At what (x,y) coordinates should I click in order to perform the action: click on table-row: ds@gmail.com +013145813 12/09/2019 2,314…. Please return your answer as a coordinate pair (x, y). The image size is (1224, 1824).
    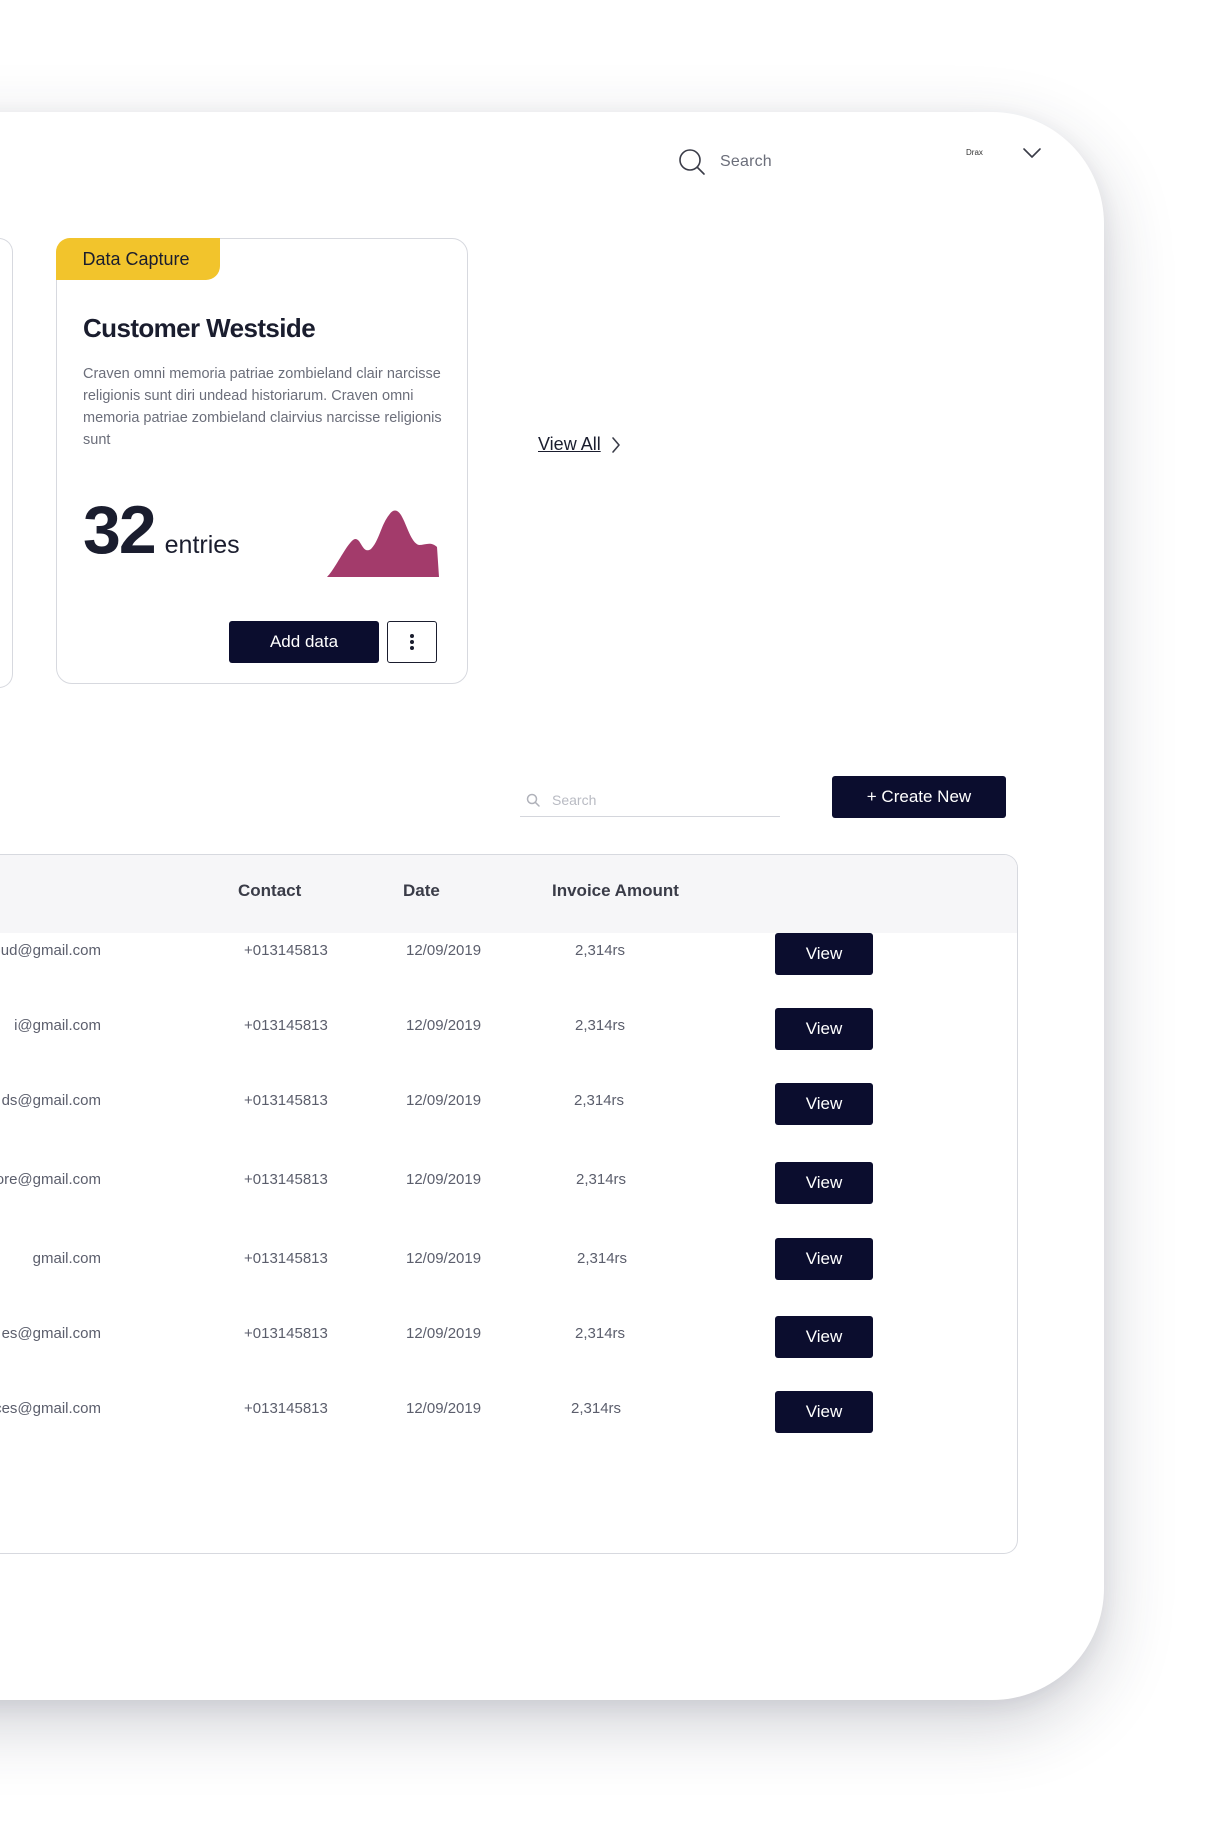
    Looking at the image, I should click on (508, 1102).